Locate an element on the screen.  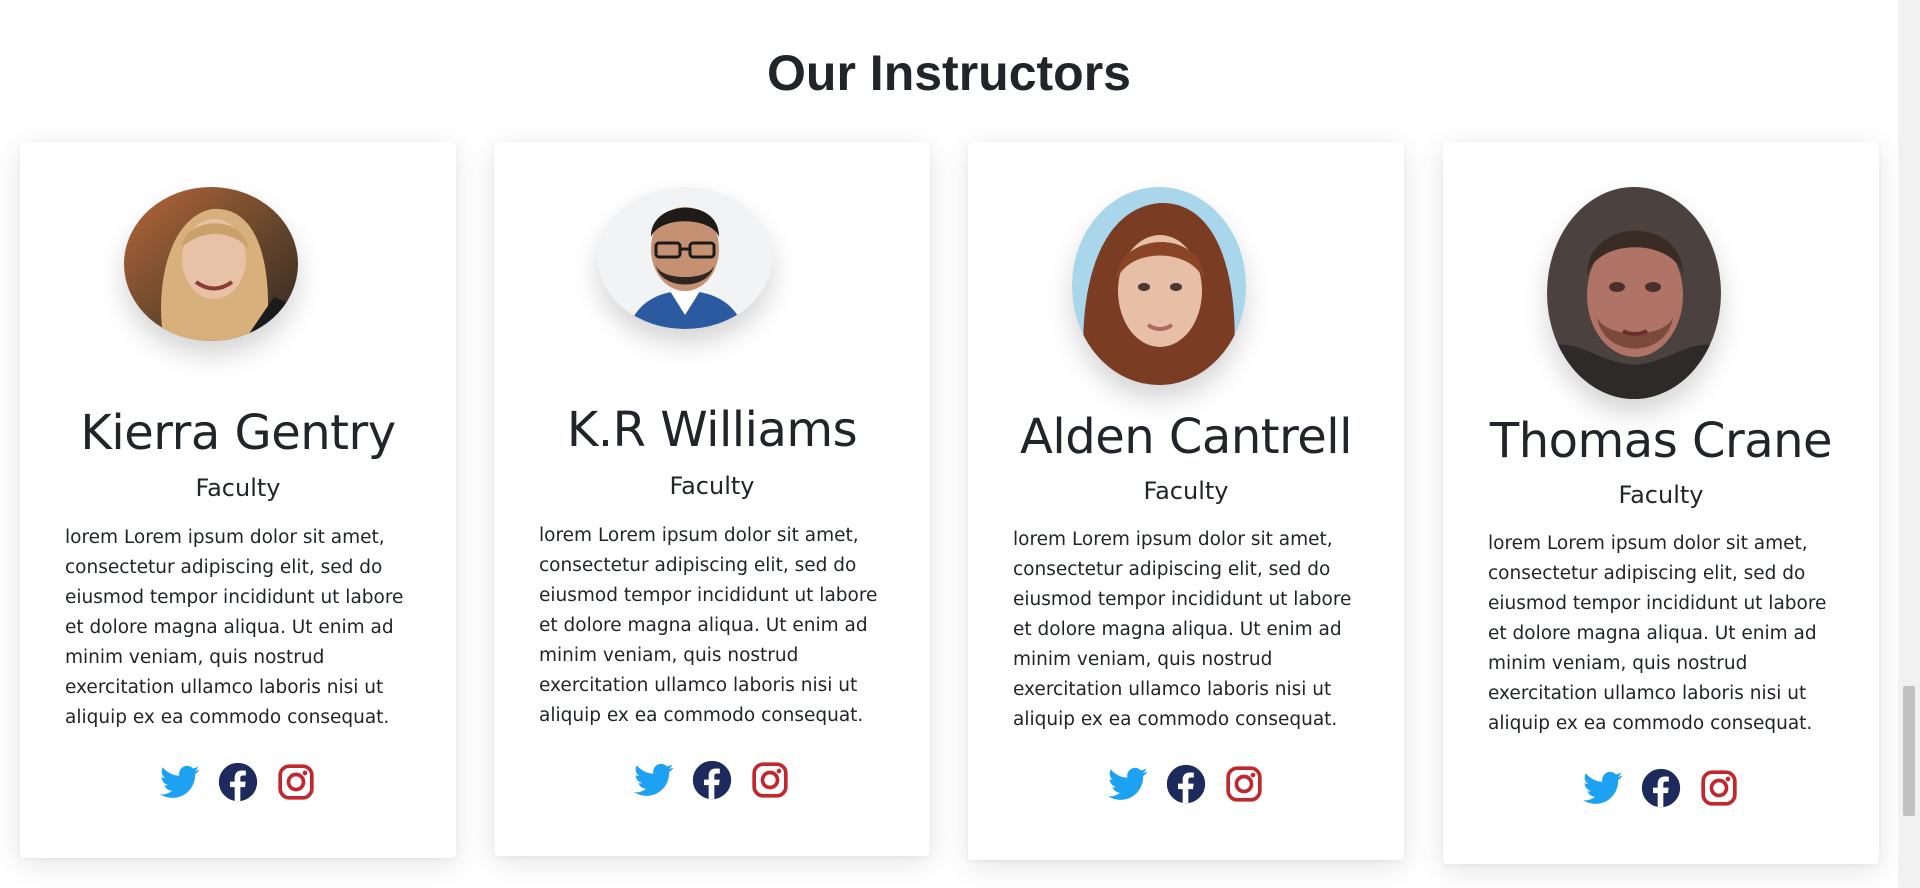
instructor-name: Thomas Crane is located at coordinates (1661, 441).